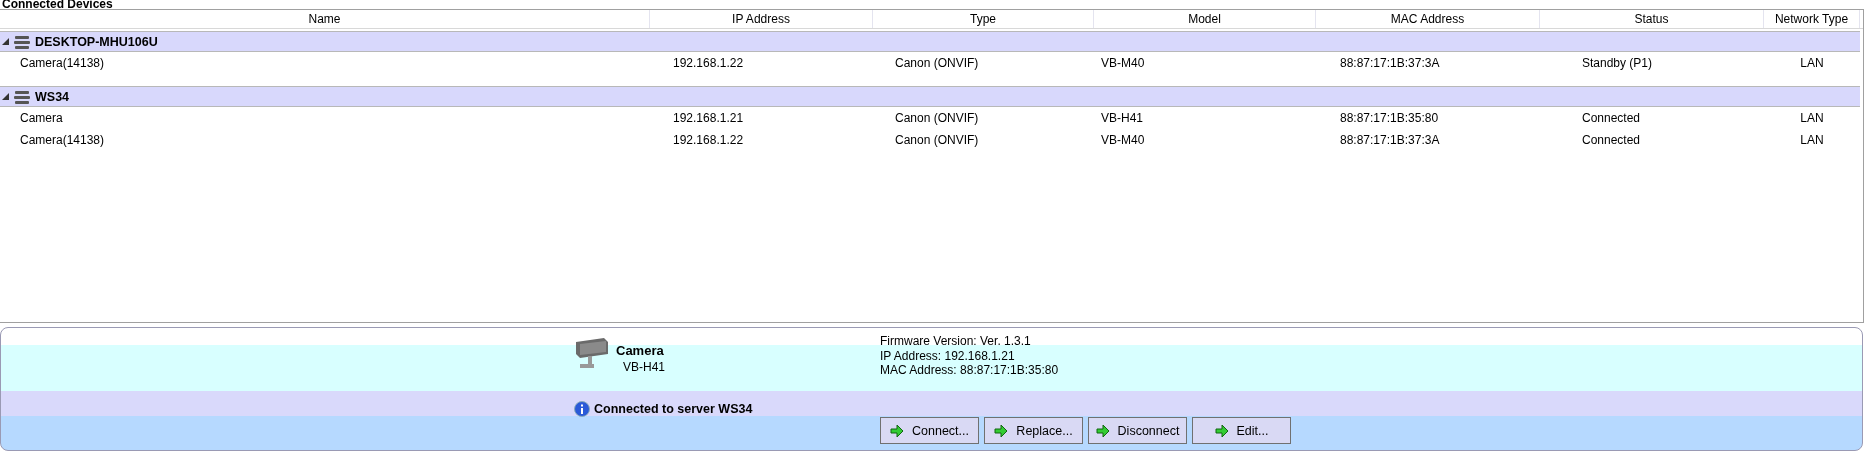 This screenshot has height=458, width=1875. I want to click on column-header: IP Address, so click(761, 19).